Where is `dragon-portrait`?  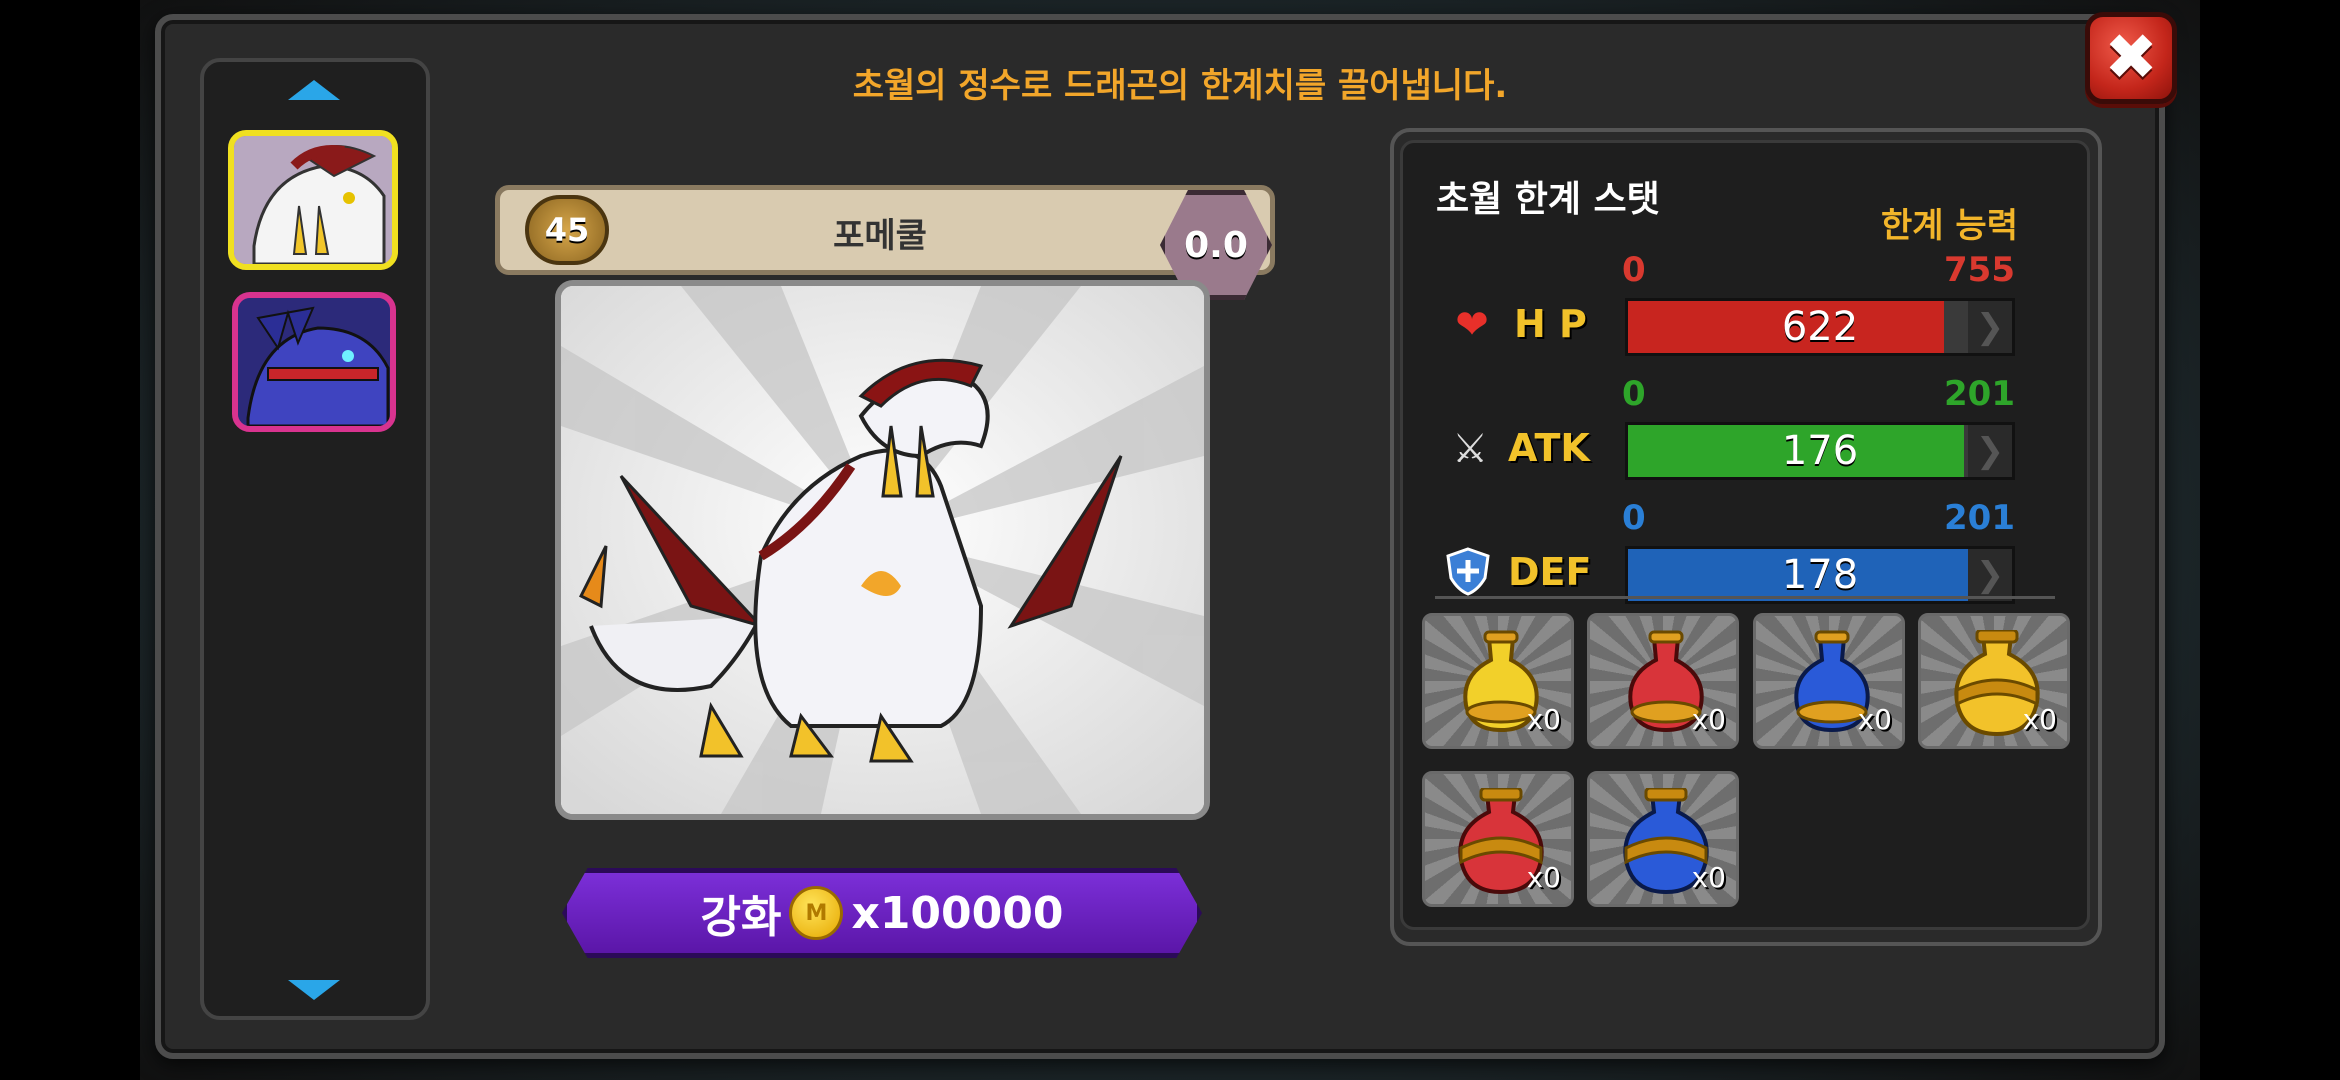
dragon-portrait is located at coordinates (882, 550).